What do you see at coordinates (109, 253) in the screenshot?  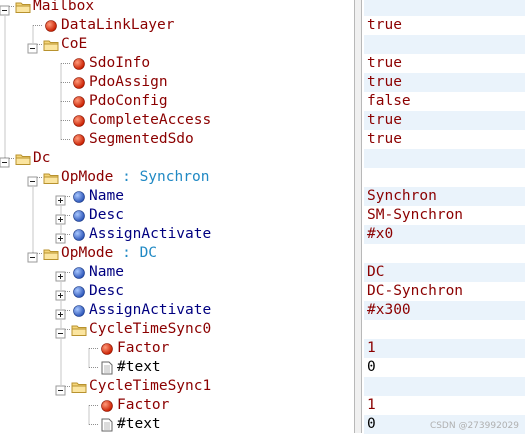 I see `node-label: OpMode : DC` at bounding box center [109, 253].